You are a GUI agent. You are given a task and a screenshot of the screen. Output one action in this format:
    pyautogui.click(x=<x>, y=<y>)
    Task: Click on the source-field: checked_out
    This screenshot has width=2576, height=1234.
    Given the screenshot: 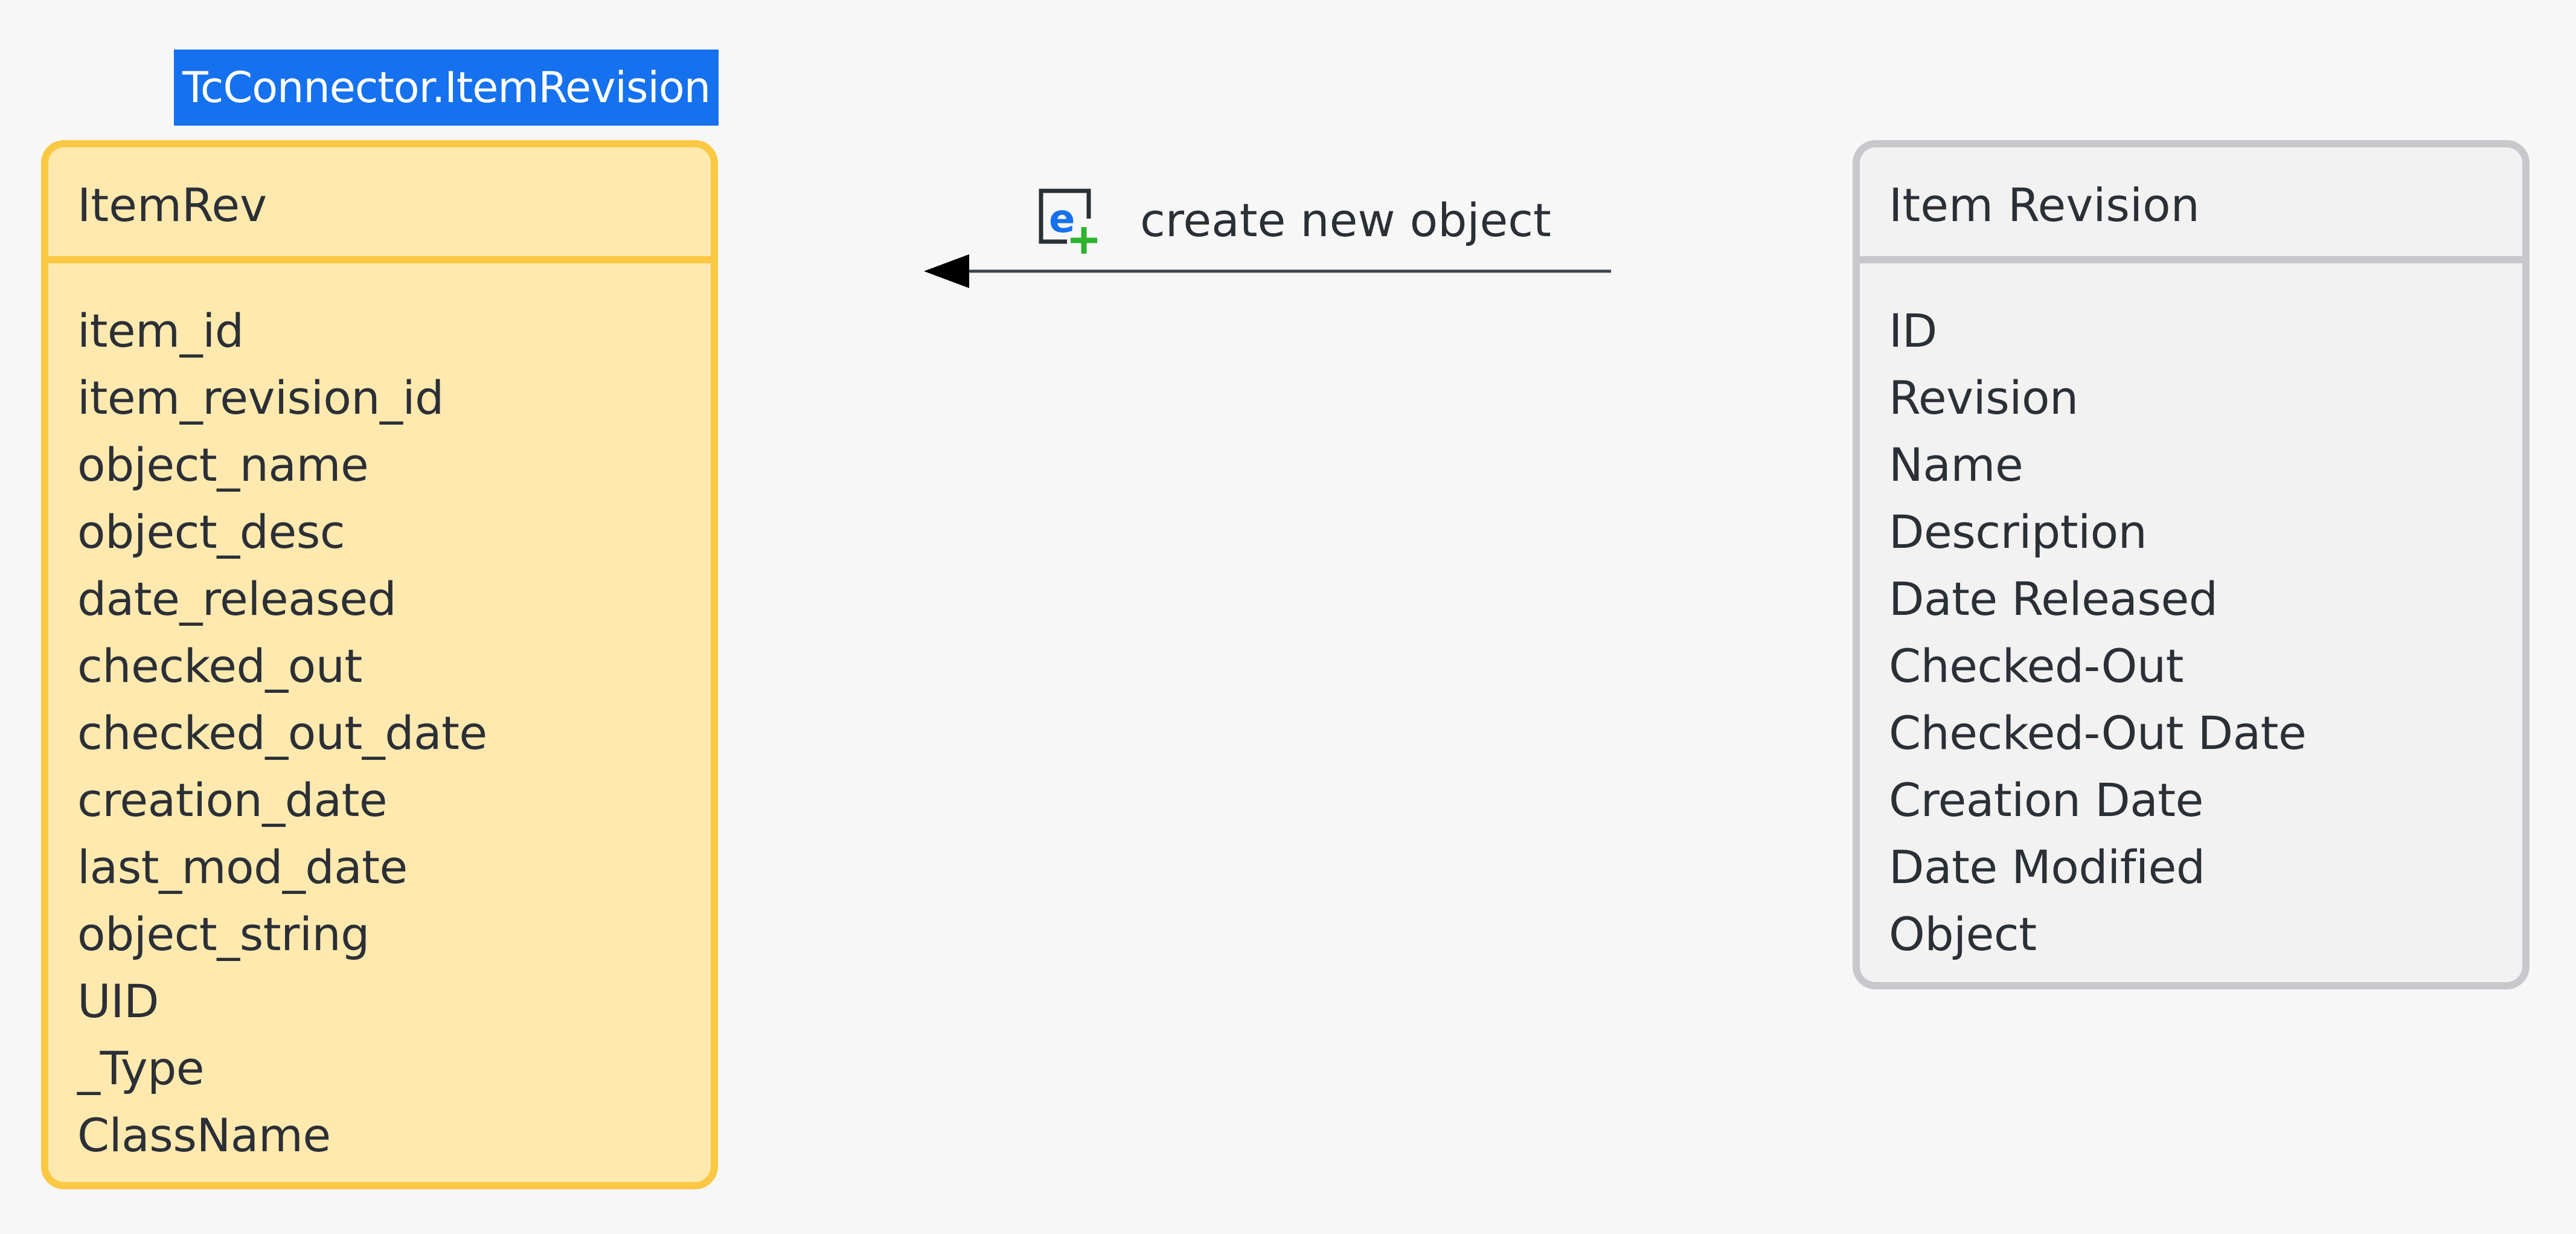 What is the action you would take?
    pyautogui.click(x=394, y=665)
    